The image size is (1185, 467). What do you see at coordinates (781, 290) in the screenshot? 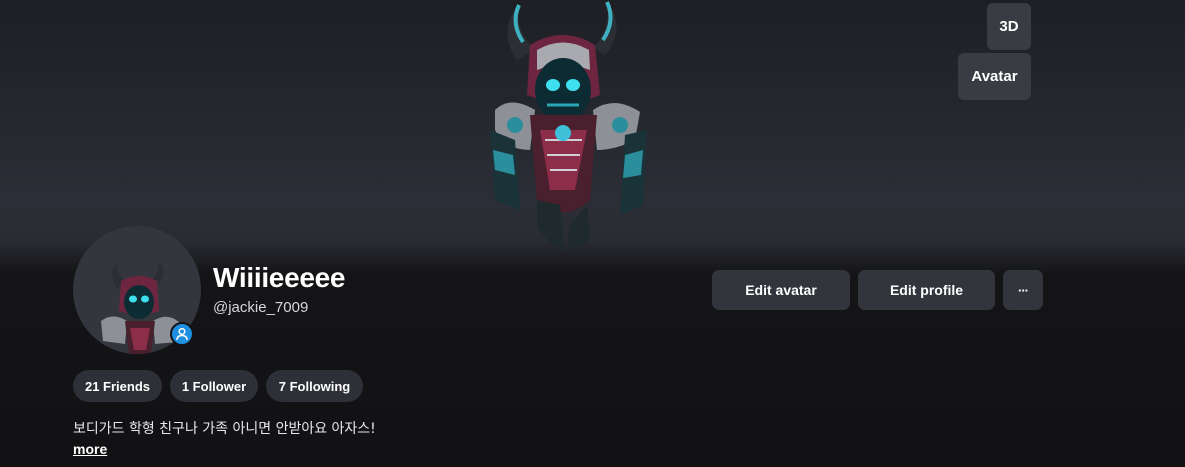
I see `edit-avatar-button: Edit avatar` at bounding box center [781, 290].